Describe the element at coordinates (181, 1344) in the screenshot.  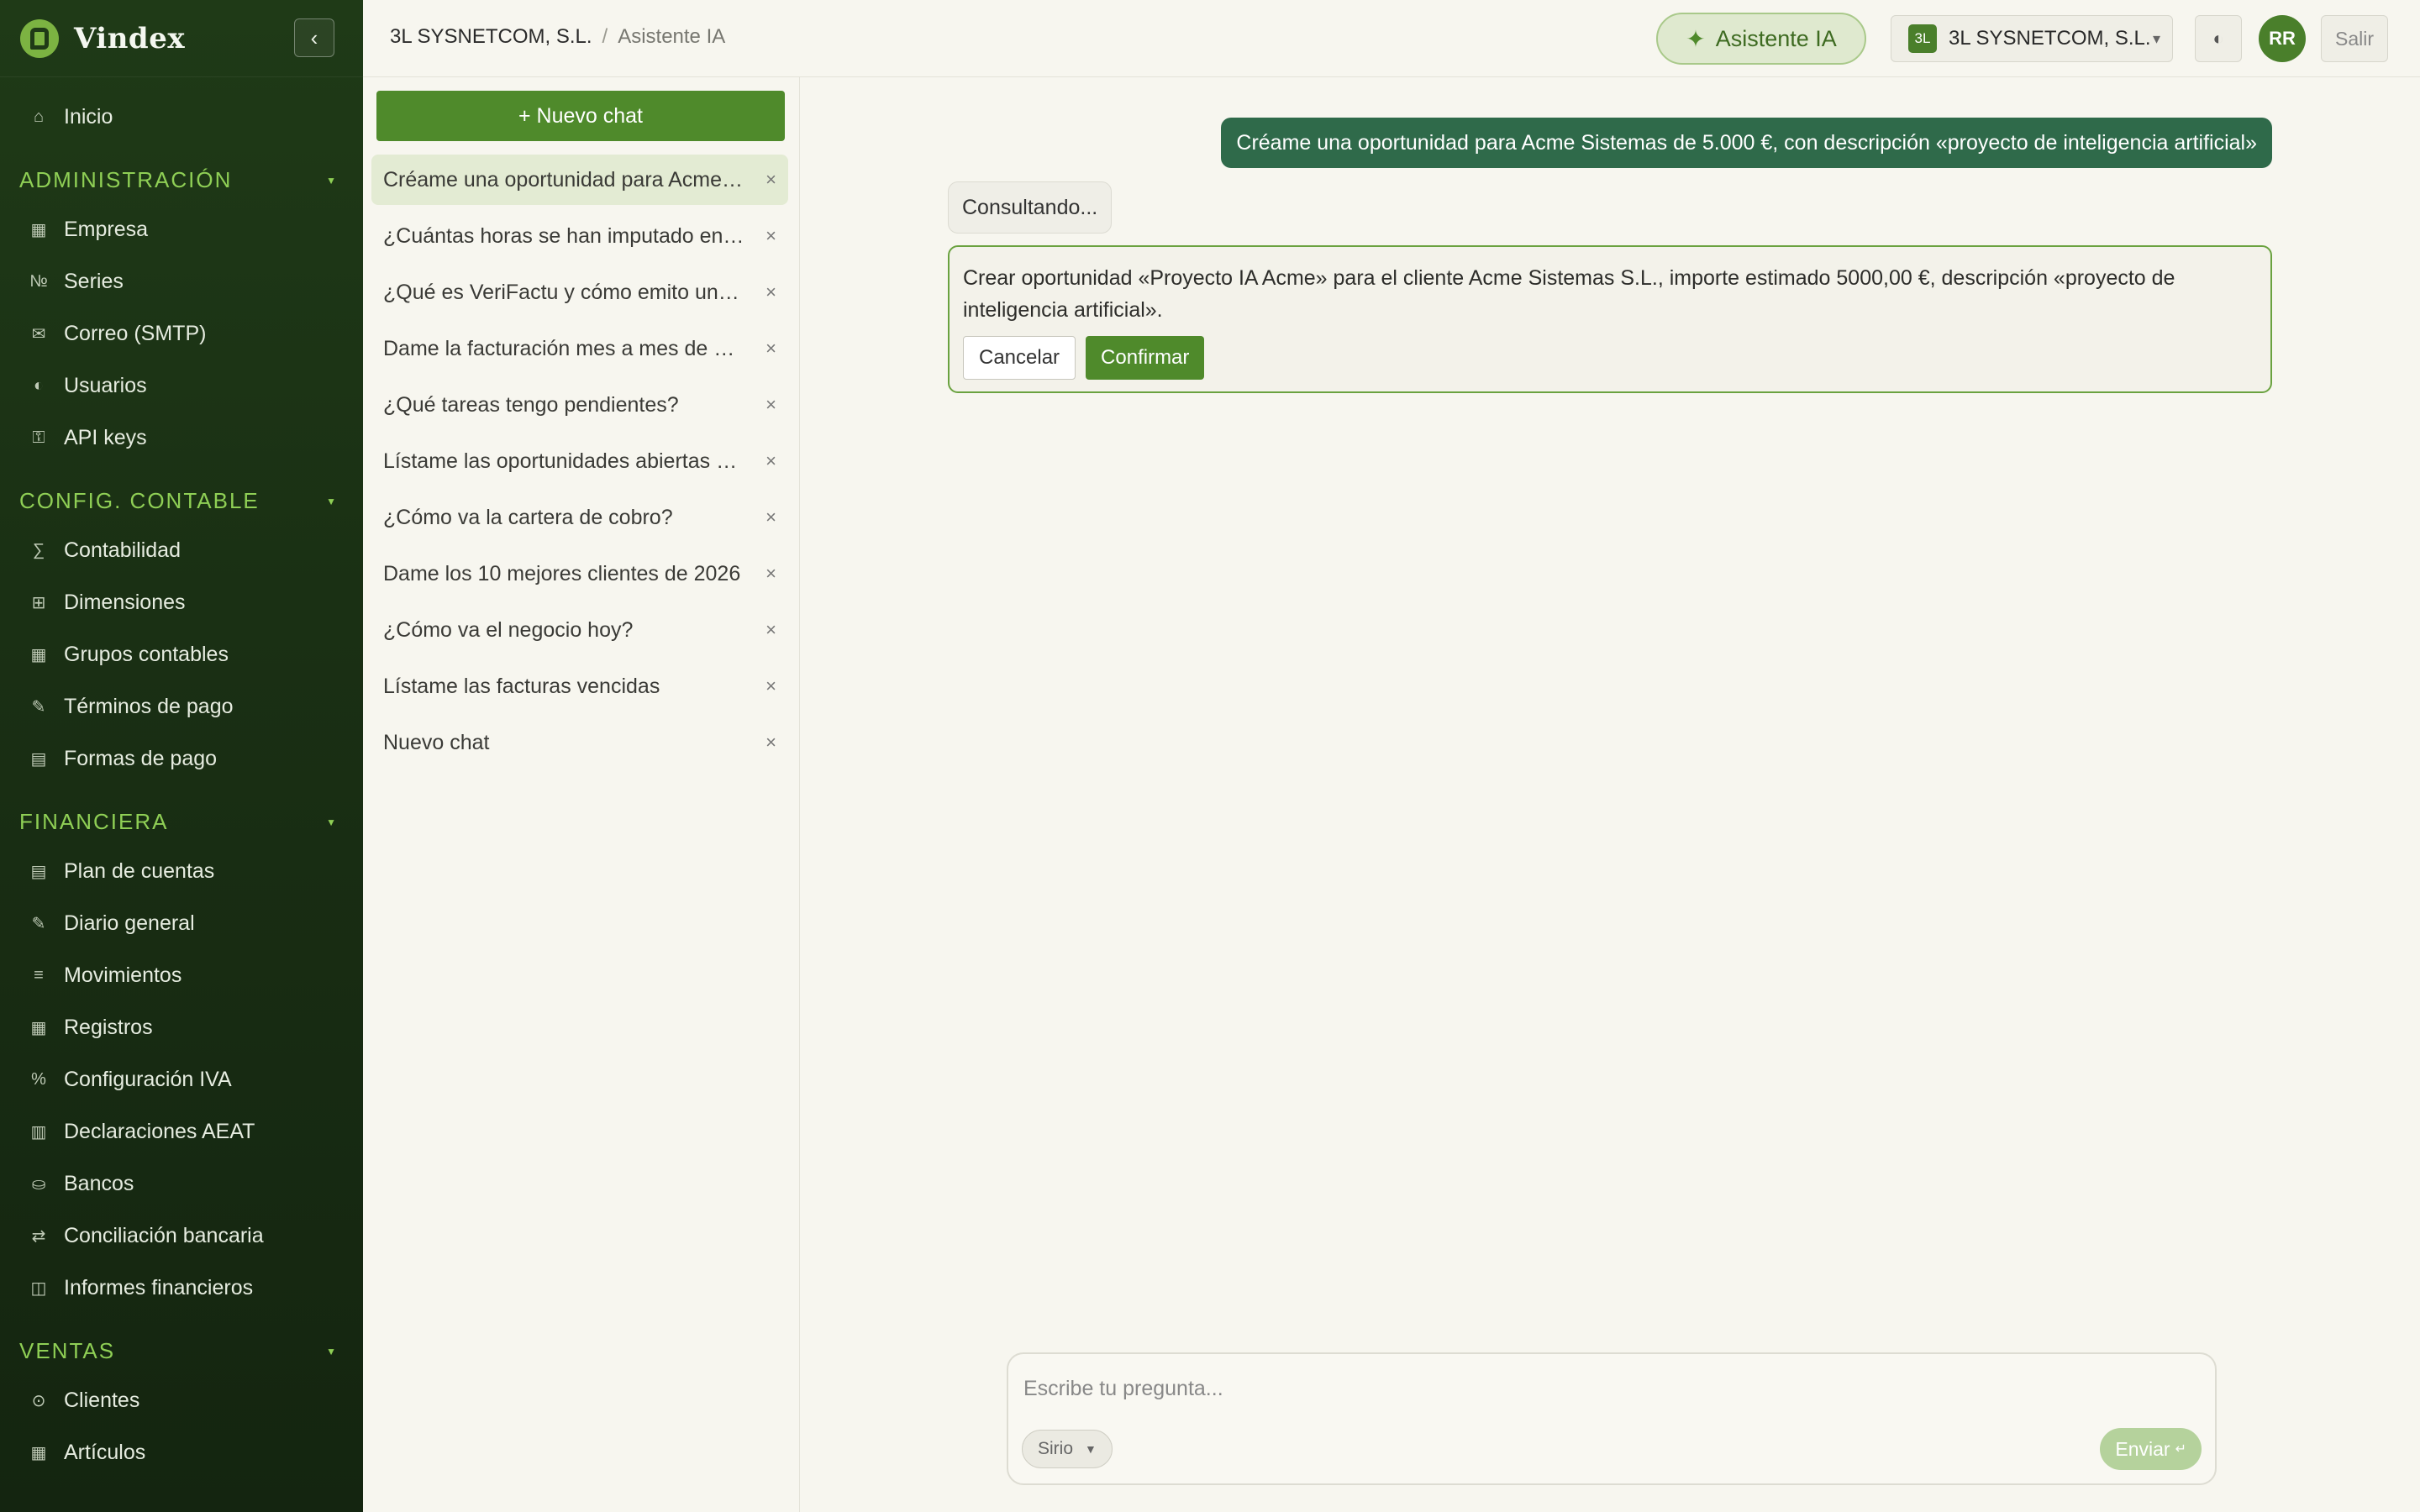
I see `sidebar-section-ventas: VENTAS ▼` at that location.